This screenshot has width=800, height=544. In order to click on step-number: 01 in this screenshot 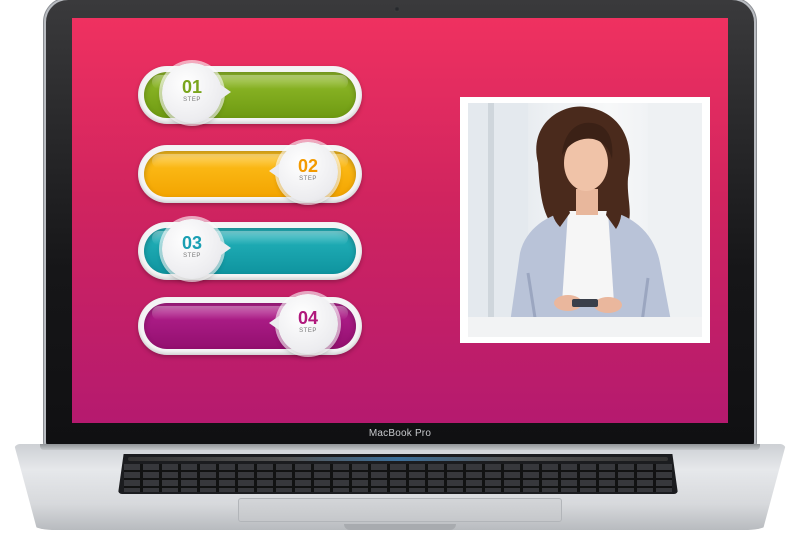, I will do `click(192, 87)`.